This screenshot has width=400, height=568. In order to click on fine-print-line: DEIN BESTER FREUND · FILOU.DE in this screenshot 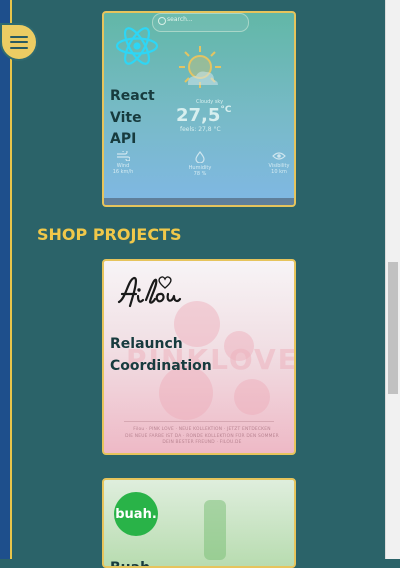, I will do `click(202, 442)`.